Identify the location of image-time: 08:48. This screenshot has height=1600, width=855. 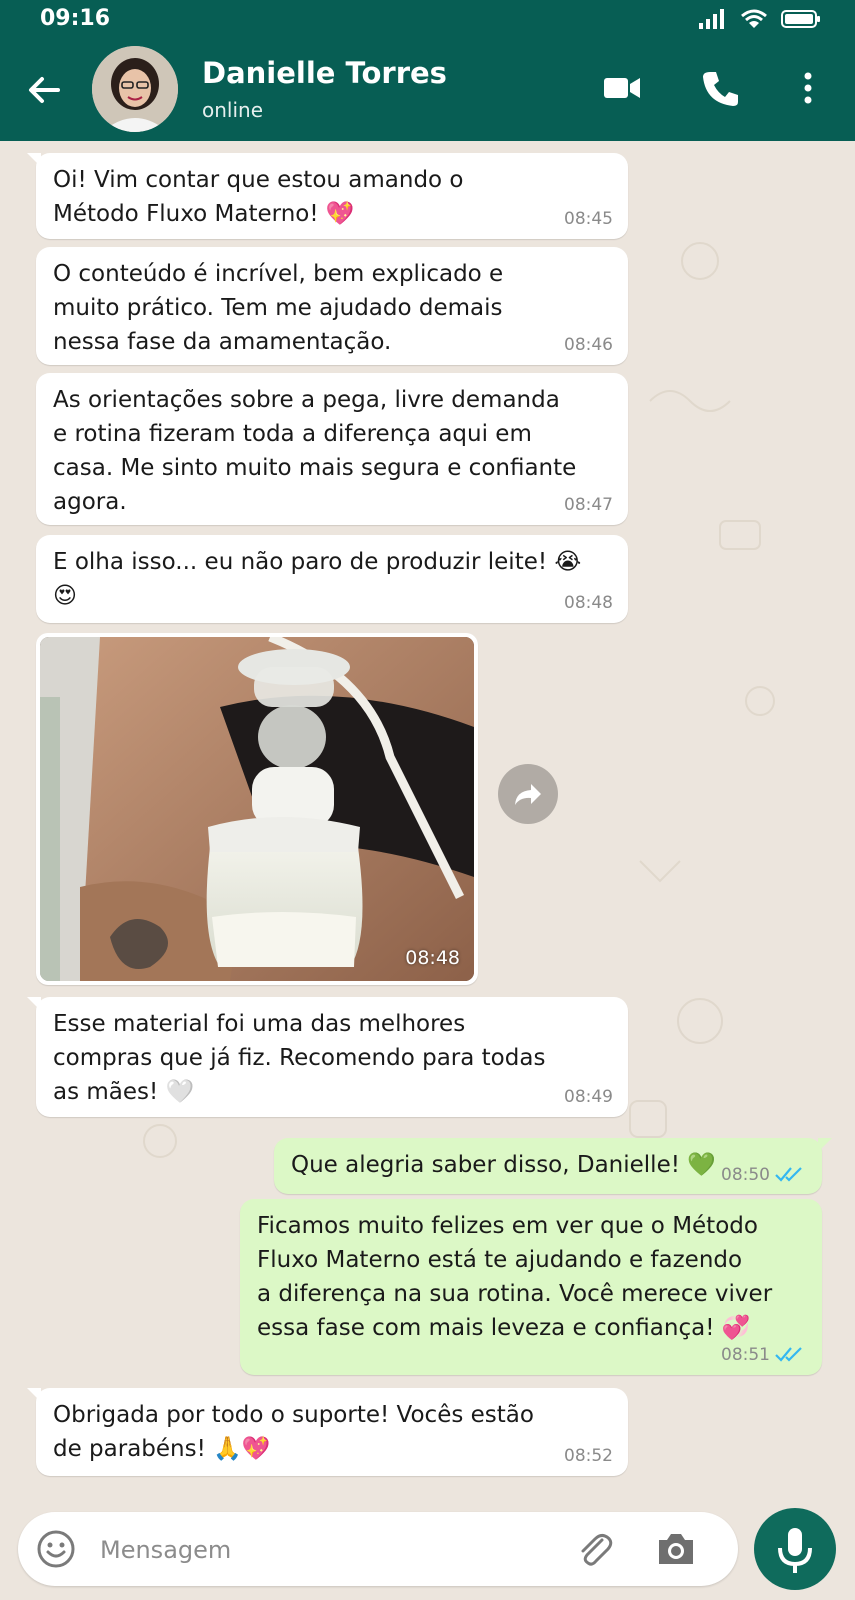
(432, 958).